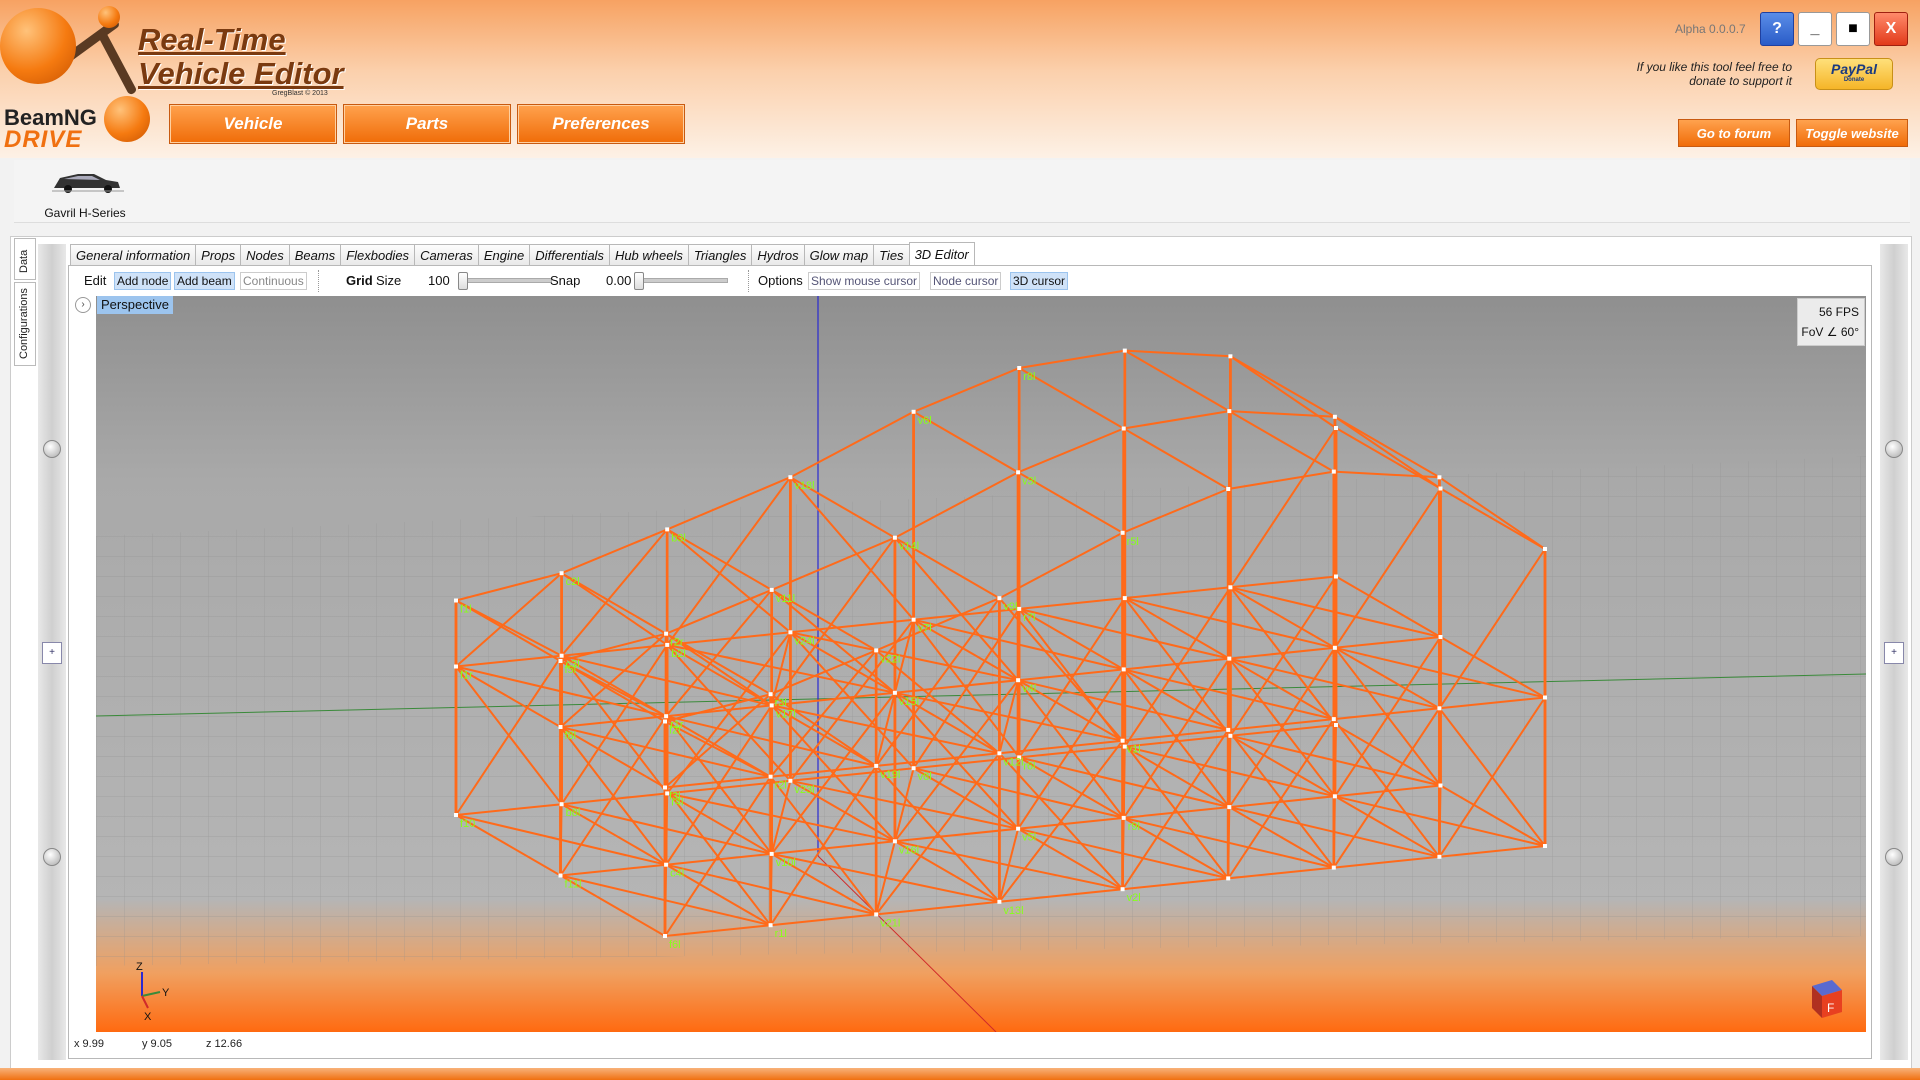 This screenshot has width=1920, height=1080. What do you see at coordinates (315, 254) in the screenshot?
I see `tab-beams: Beams` at bounding box center [315, 254].